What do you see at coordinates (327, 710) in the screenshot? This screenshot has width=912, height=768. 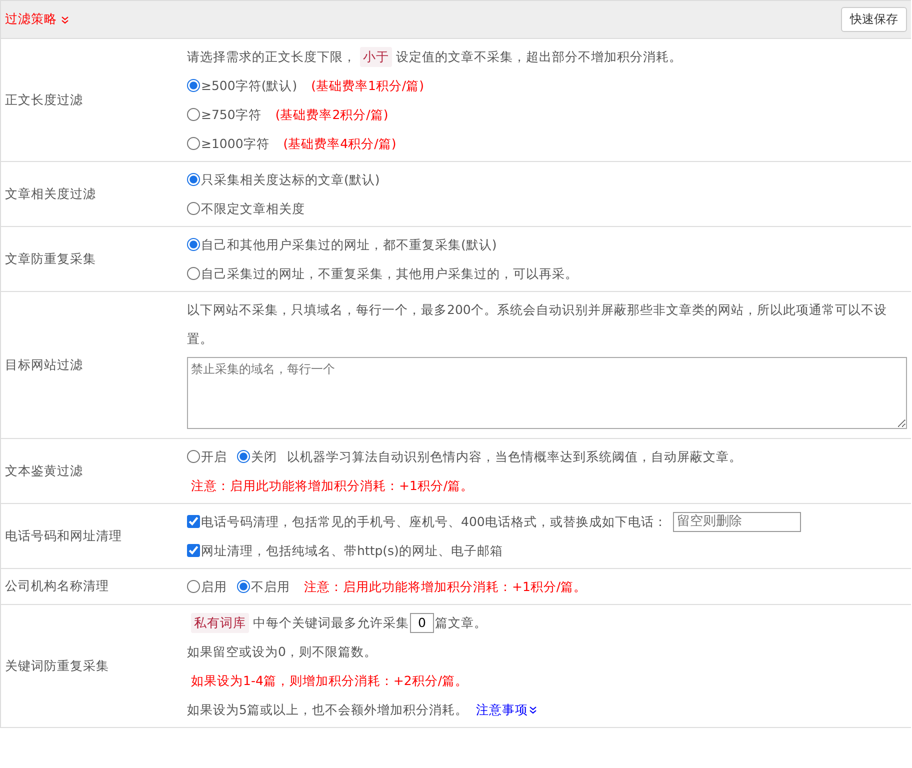 I see `description-text: 如果设为5篇或以上，也不会额外增加积分消耗。` at bounding box center [327, 710].